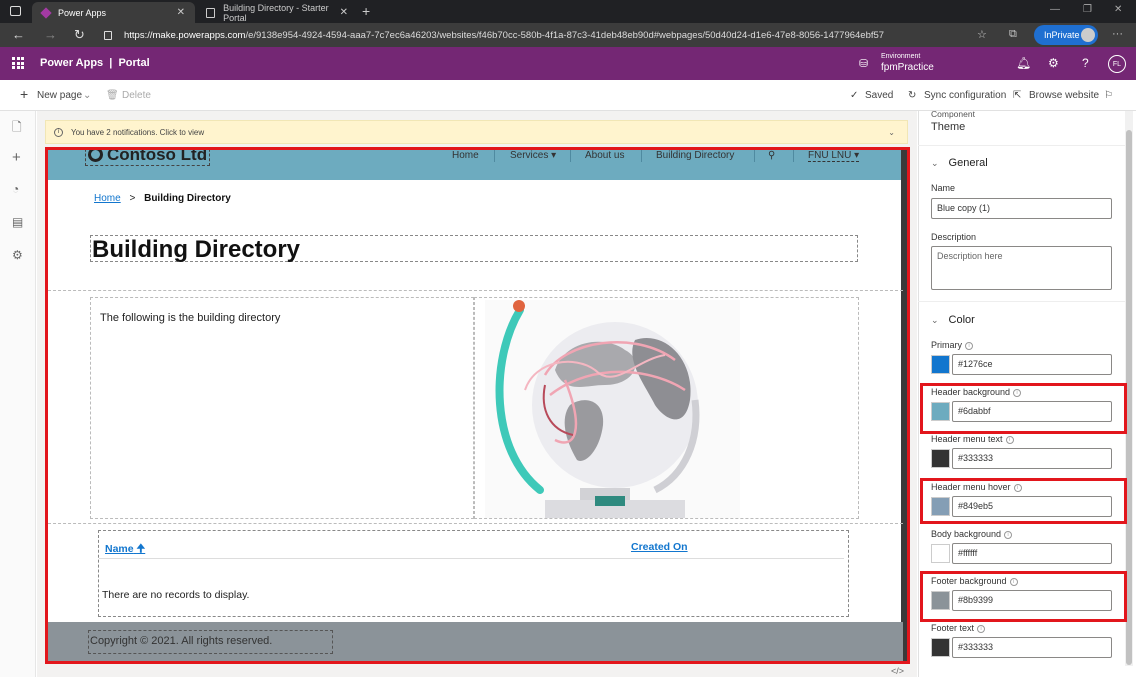  Describe the element at coordinates (1021, 268) in the screenshot. I see `description-field: Description here` at that location.